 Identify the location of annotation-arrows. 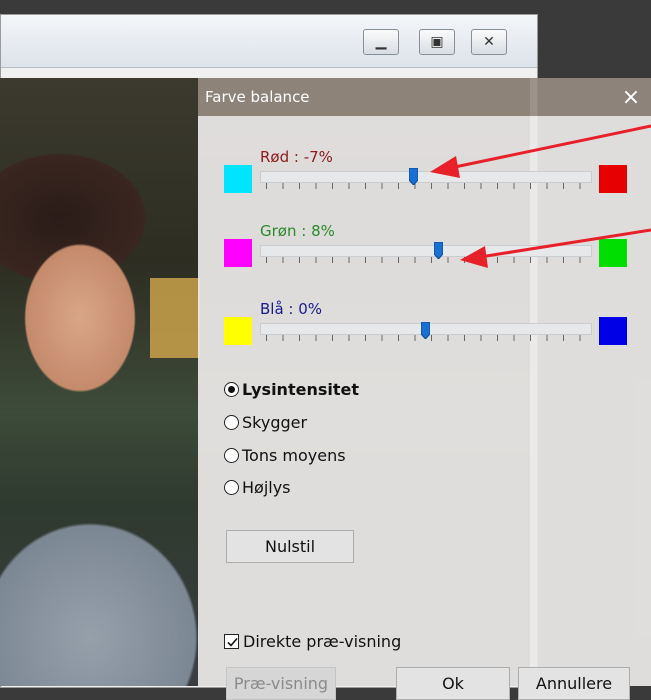
(540, 196).